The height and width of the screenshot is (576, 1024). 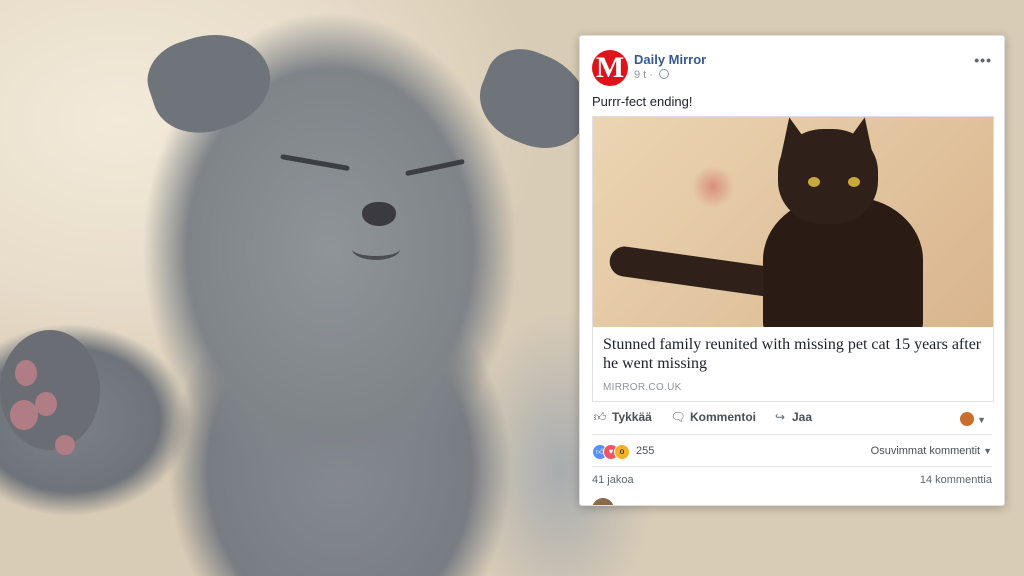 What do you see at coordinates (645, 451) in the screenshot?
I see `reaction-count: 255` at bounding box center [645, 451].